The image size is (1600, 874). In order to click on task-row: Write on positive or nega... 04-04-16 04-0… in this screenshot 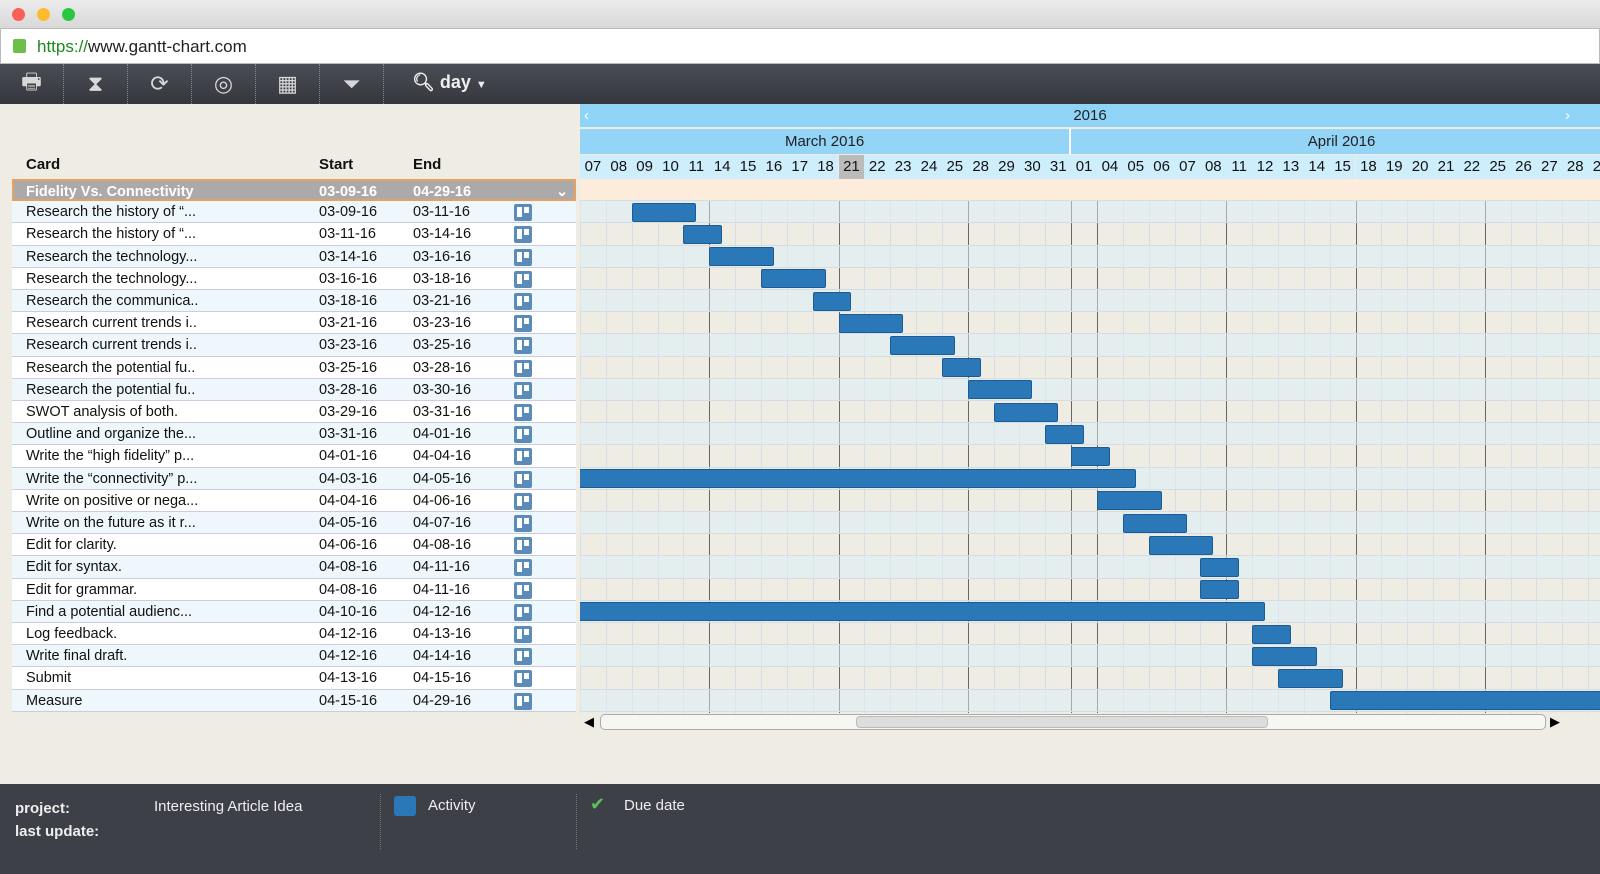, I will do `click(294, 500)`.